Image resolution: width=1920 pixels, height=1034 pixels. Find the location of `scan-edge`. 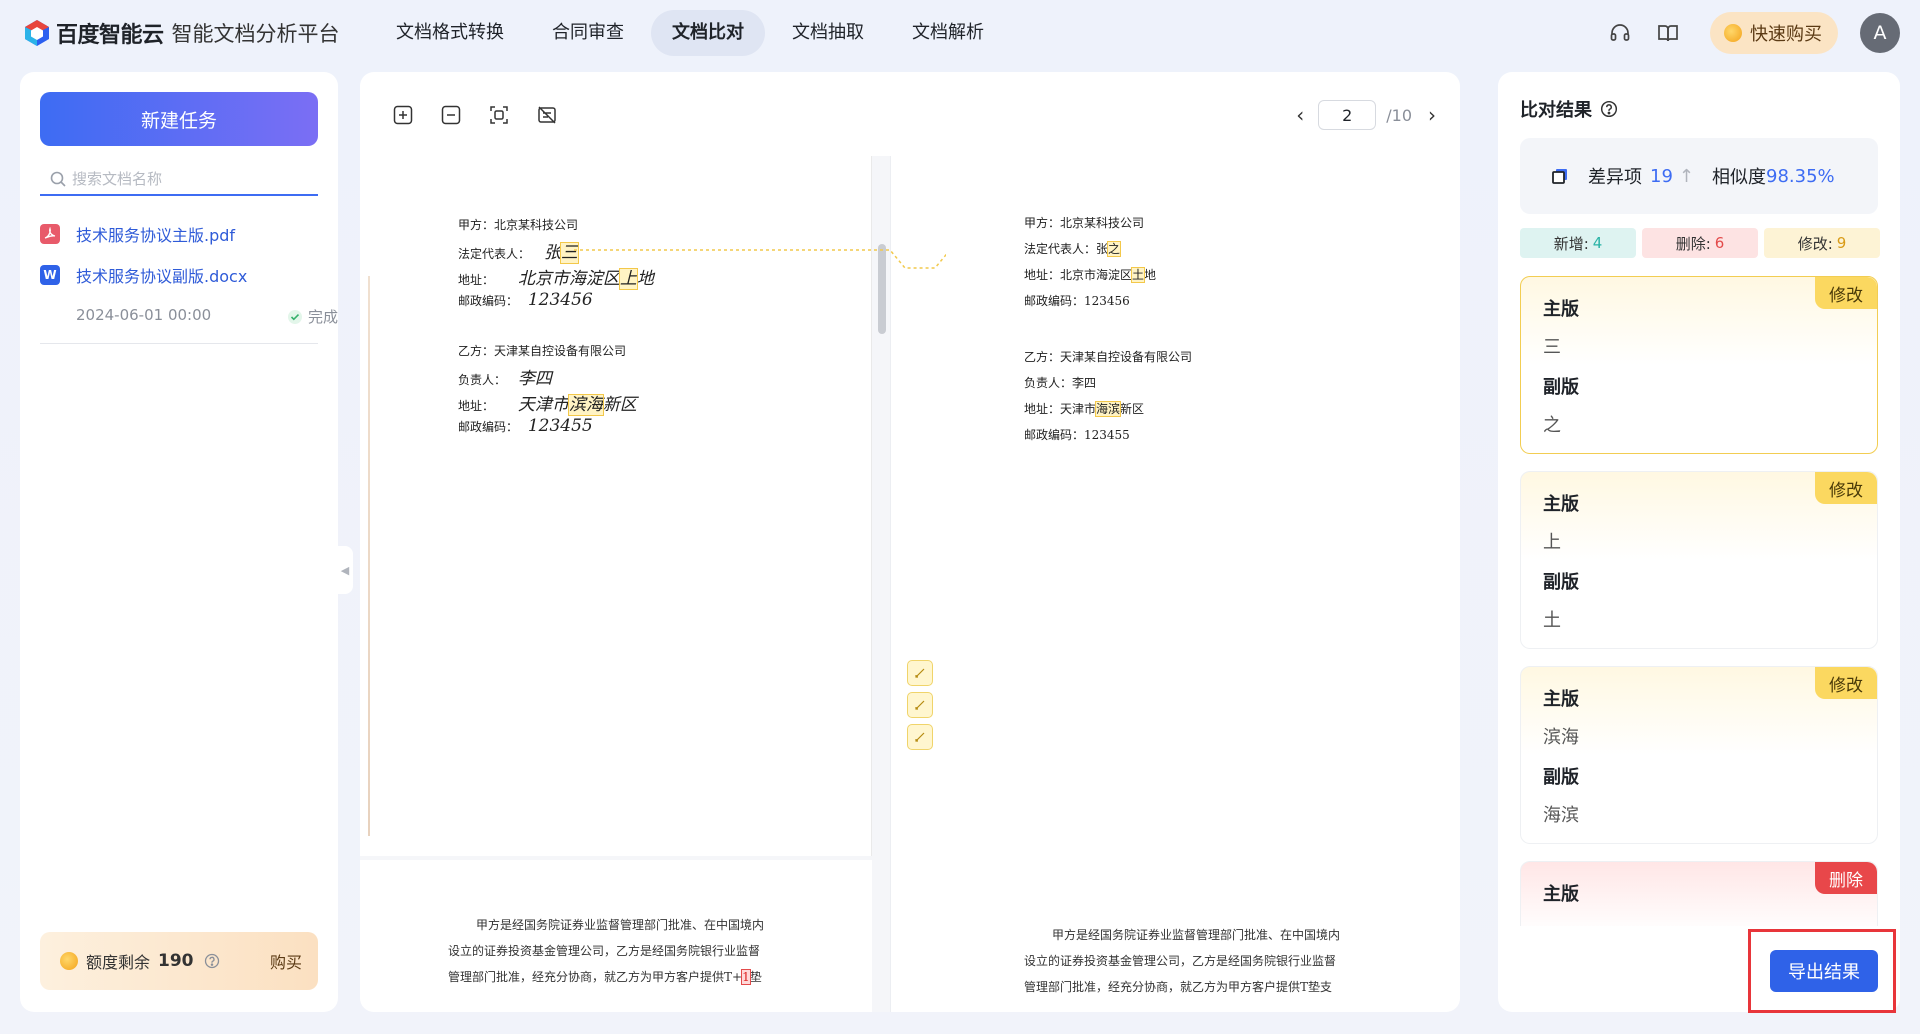

scan-edge is located at coordinates (369, 556).